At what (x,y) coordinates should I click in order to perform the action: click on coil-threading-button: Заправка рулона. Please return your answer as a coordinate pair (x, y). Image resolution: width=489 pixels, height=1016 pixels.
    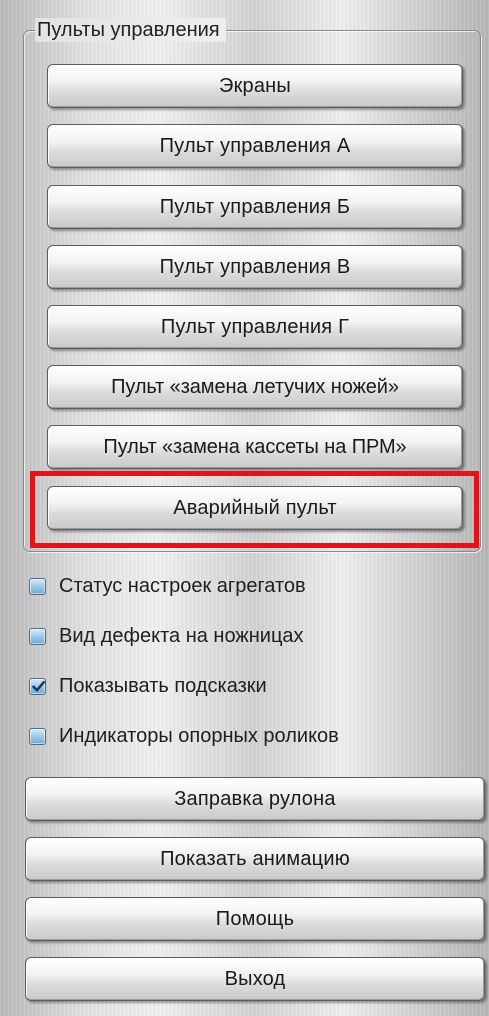
    Looking at the image, I should click on (255, 799).